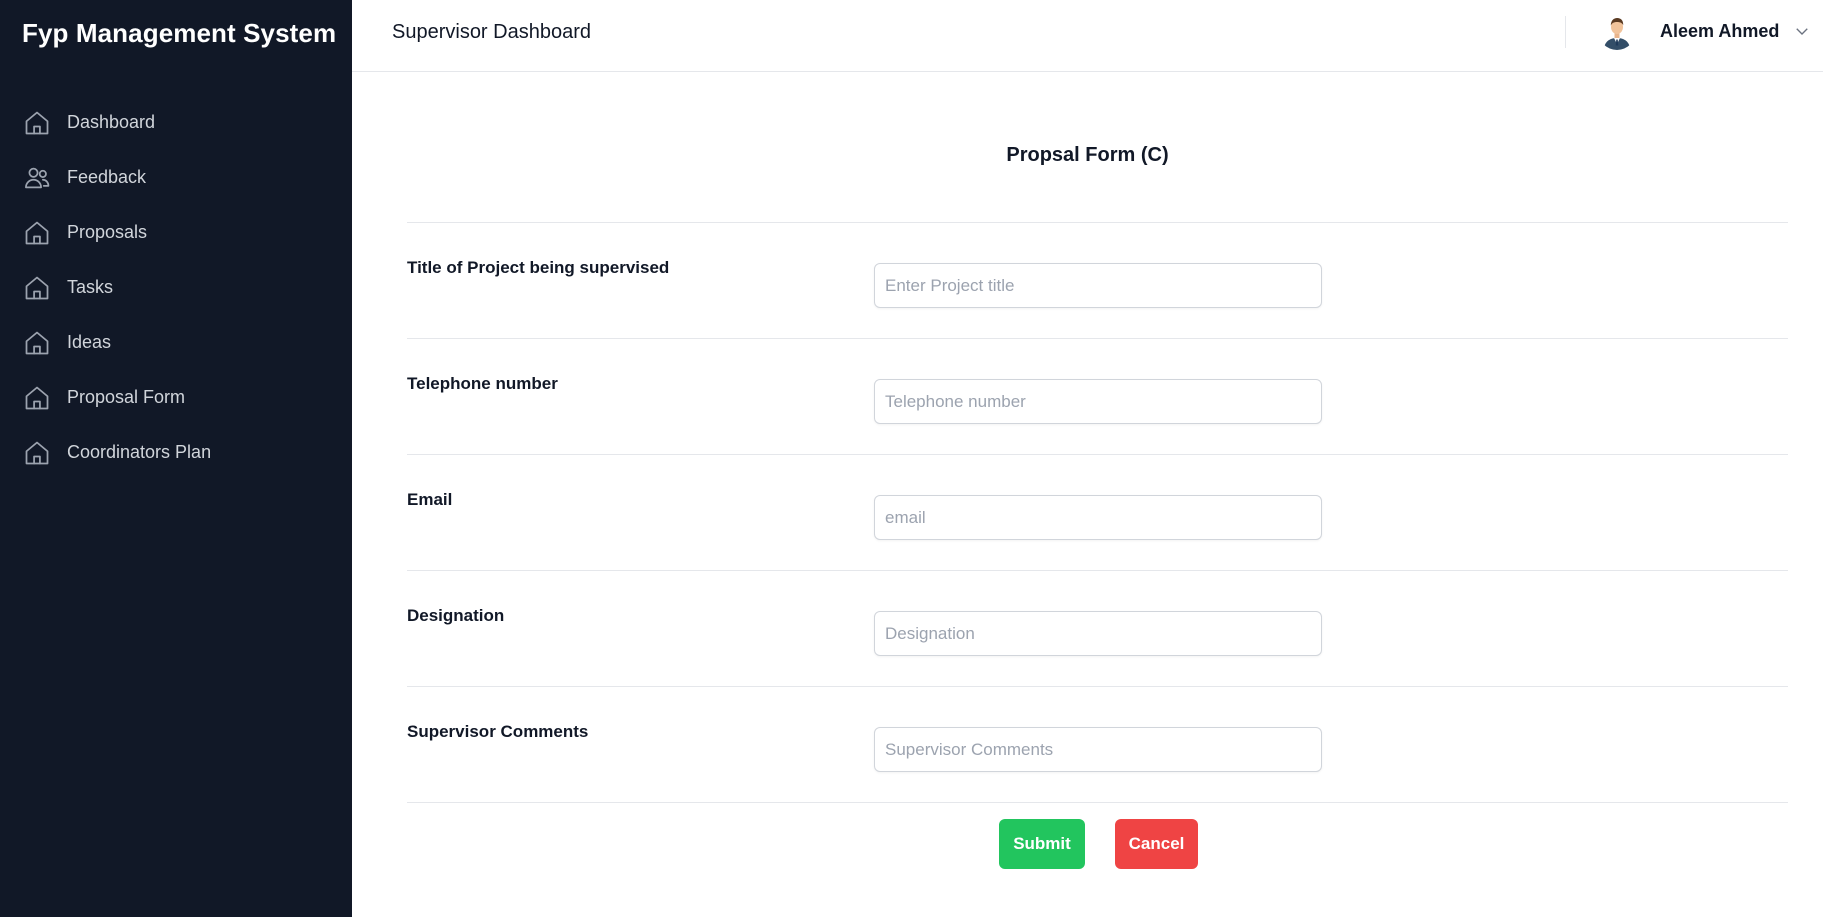 This screenshot has height=917, width=1823. Describe the element at coordinates (491, 32) in the screenshot. I see `page-title: Supervisor Dashboard` at that location.